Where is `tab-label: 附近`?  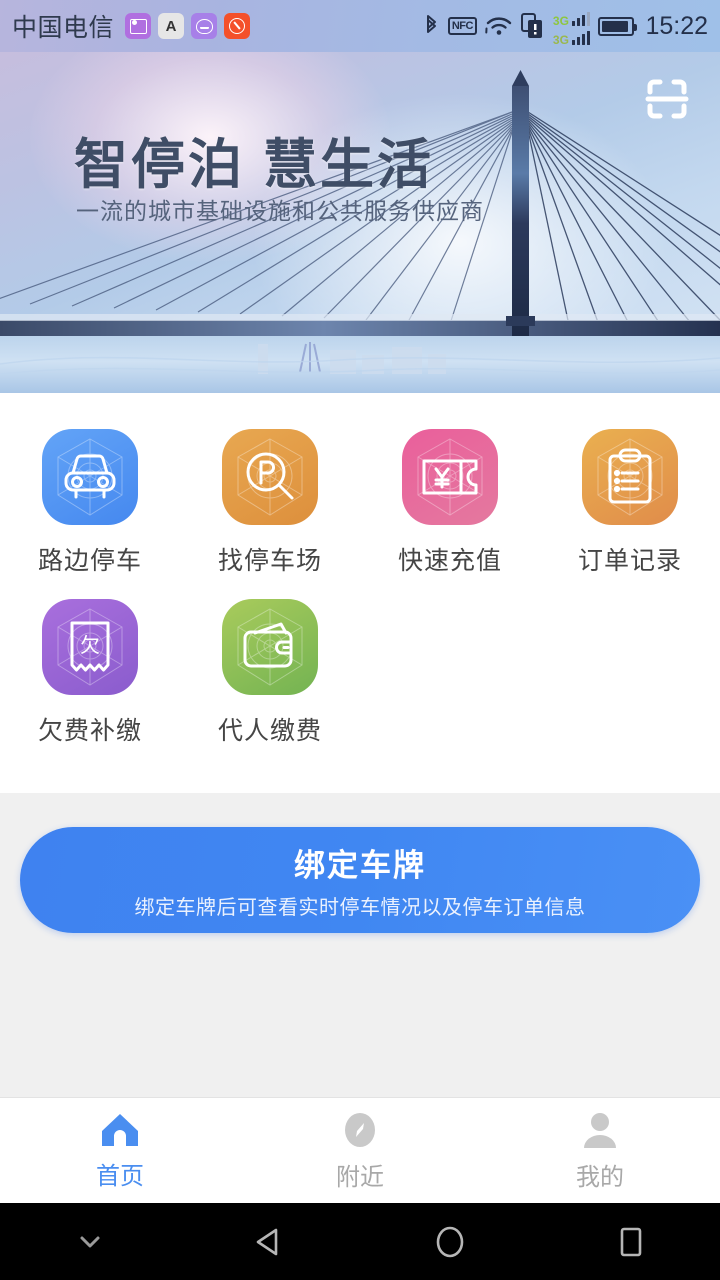
tab-label: 附近 is located at coordinates (360, 1177).